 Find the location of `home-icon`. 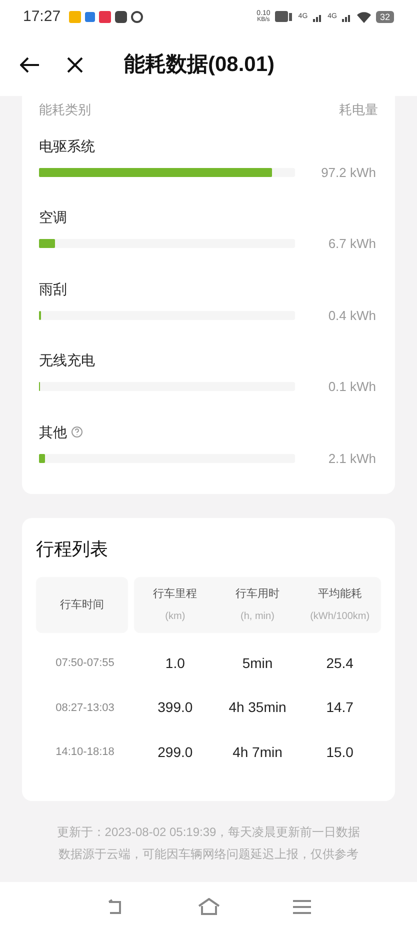

home-icon is located at coordinates (209, 906).